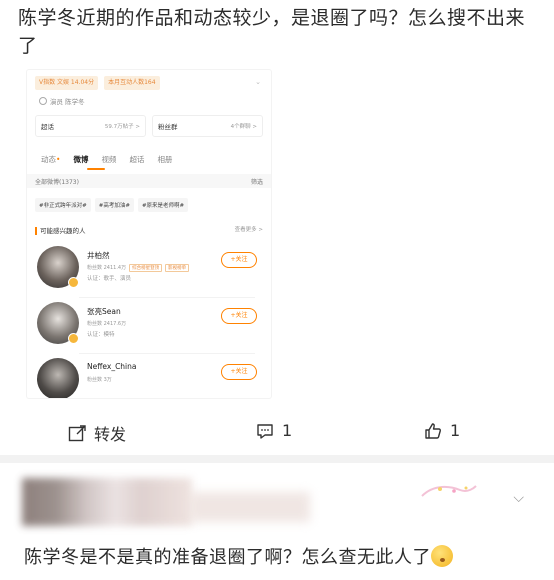  I want to click on active-tab-indicator, so click(96, 169).